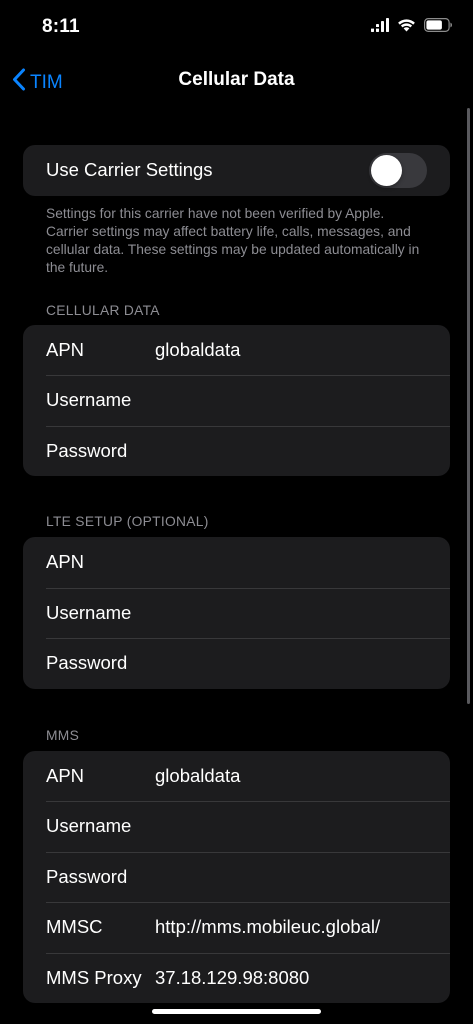  What do you see at coordinates (267, 927) in the screenshot?
I see `mmsc-field: http://mms.mobileuc.global/` at bounding box center [267, 927].